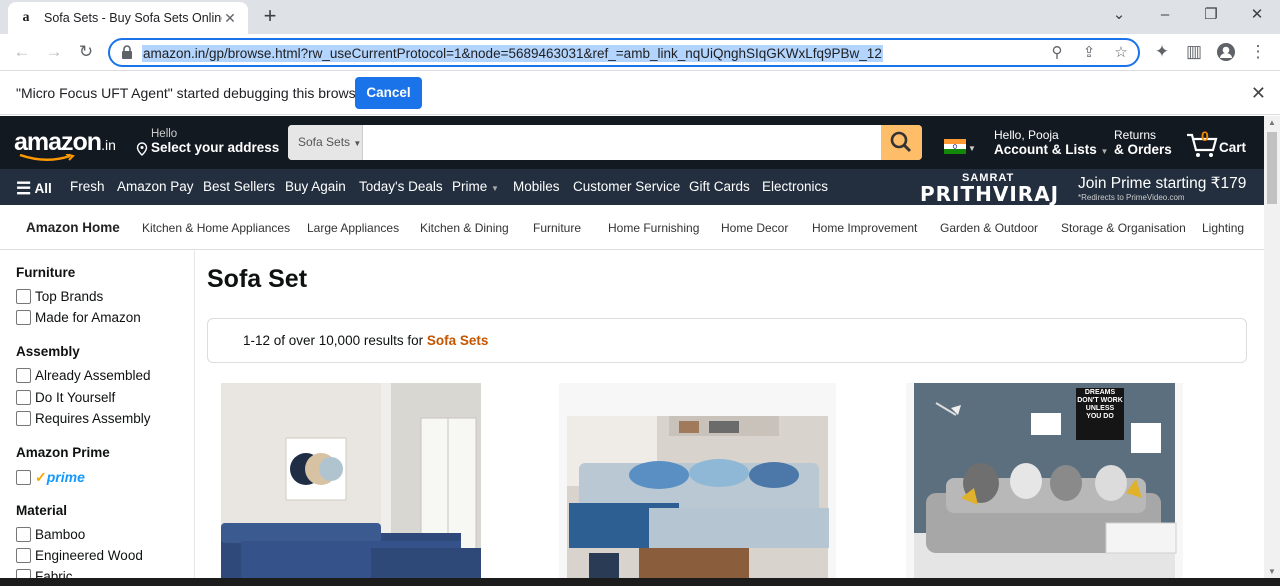  I want to click on prime-caret-icon: ▼, so click(495, 188).